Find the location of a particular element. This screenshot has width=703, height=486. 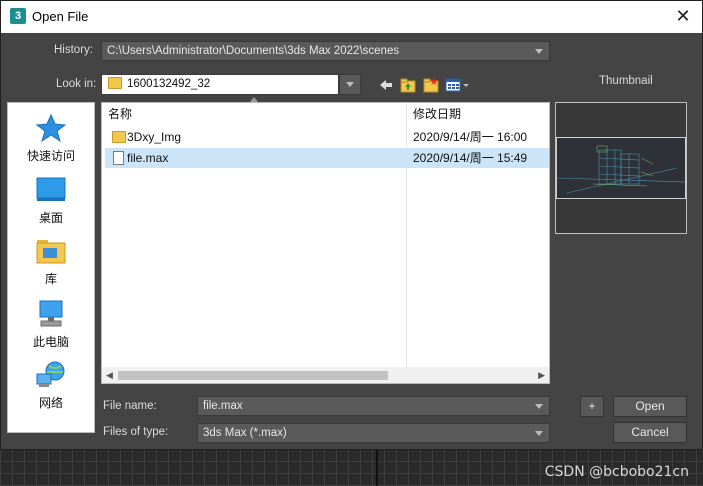

horizontal-scrollbar: ◀ ▶ is located at coordinates (325, 375).